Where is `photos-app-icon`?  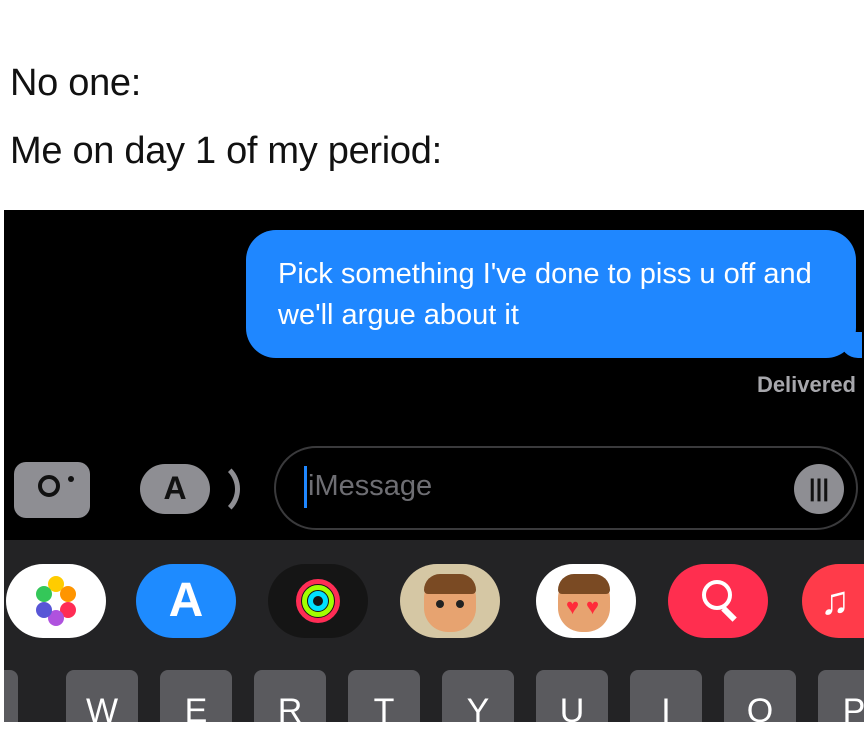 photos-app-icon is located at coordinates (56, 601).